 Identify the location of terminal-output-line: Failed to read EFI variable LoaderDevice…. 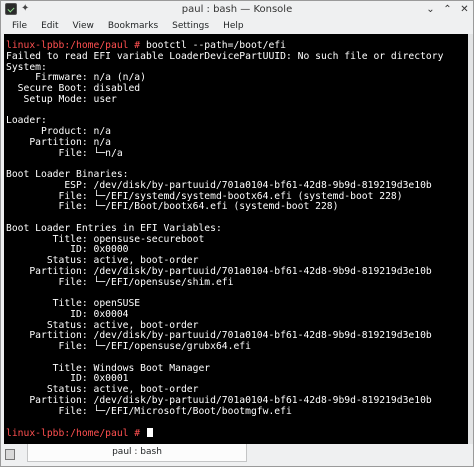
(225, 56).